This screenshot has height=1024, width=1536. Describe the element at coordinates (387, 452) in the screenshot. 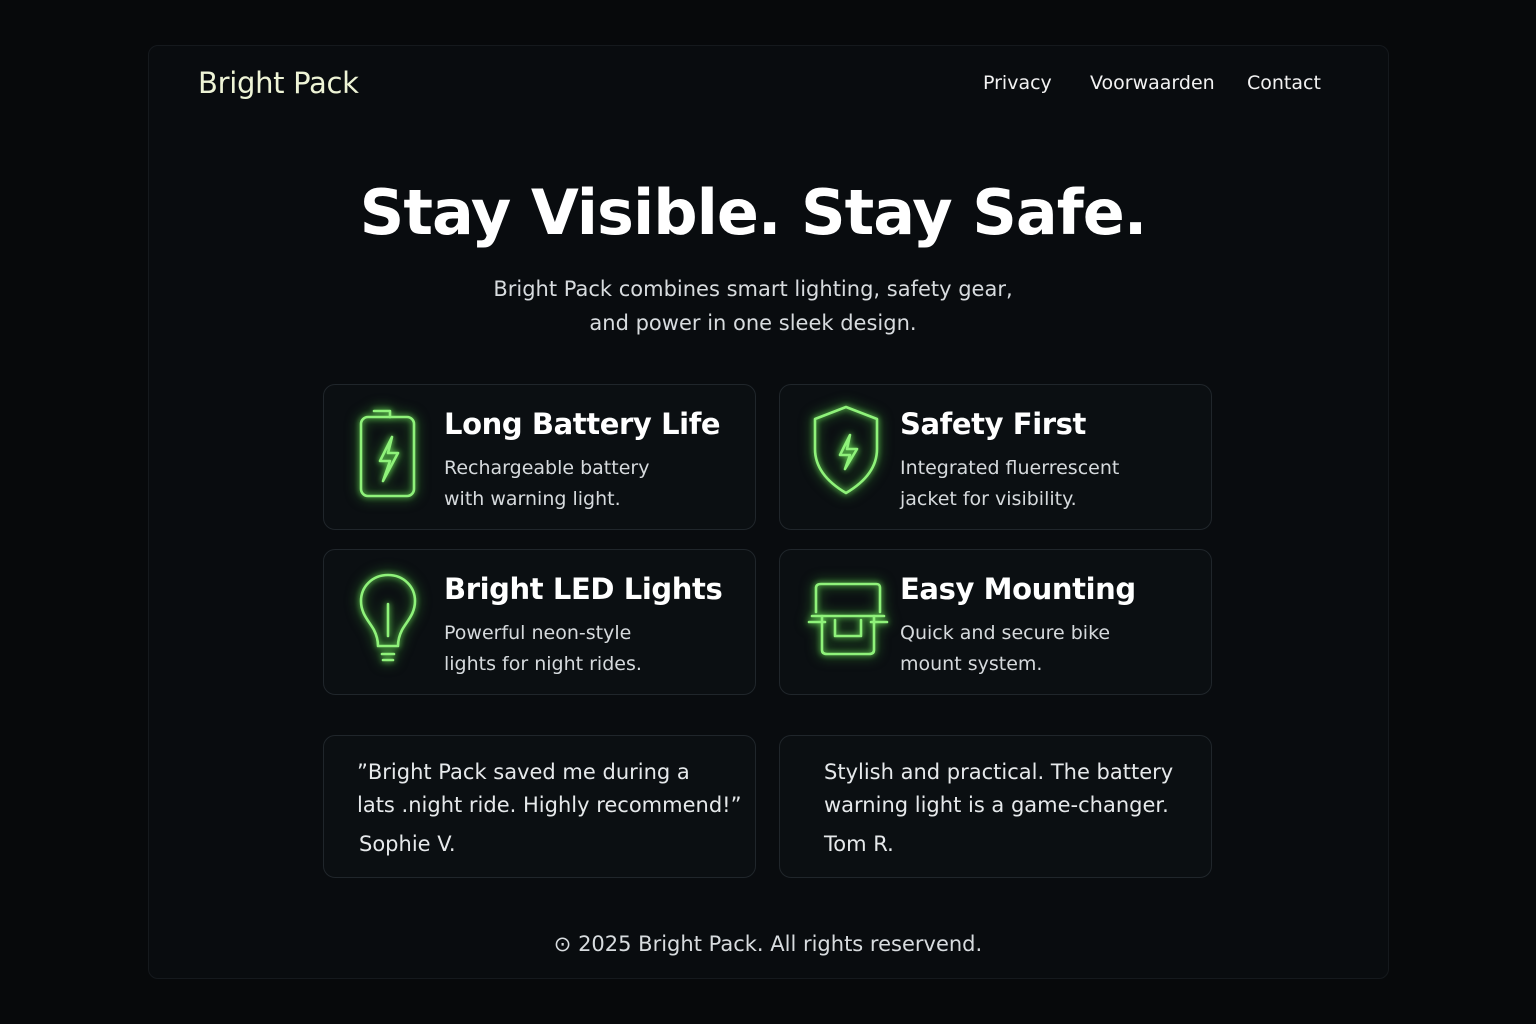

I see `battery-bolt-icon` at that location.